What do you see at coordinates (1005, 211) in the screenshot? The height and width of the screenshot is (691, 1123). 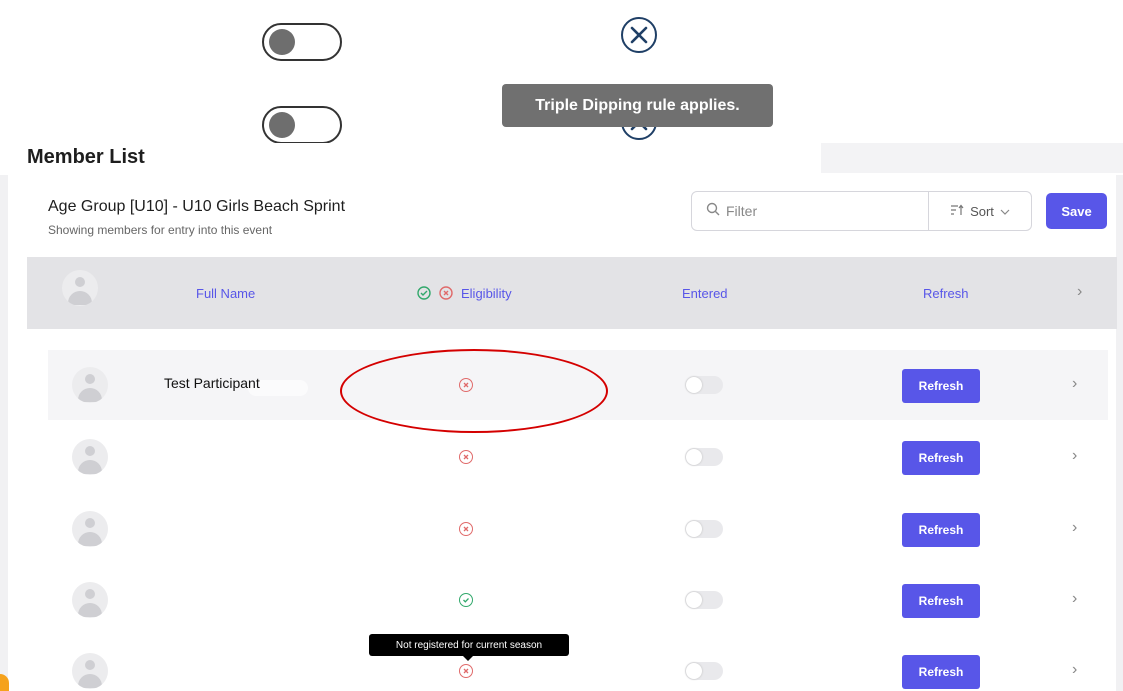 I see `chevron-down-icon` at bounding box center [1005, 211].